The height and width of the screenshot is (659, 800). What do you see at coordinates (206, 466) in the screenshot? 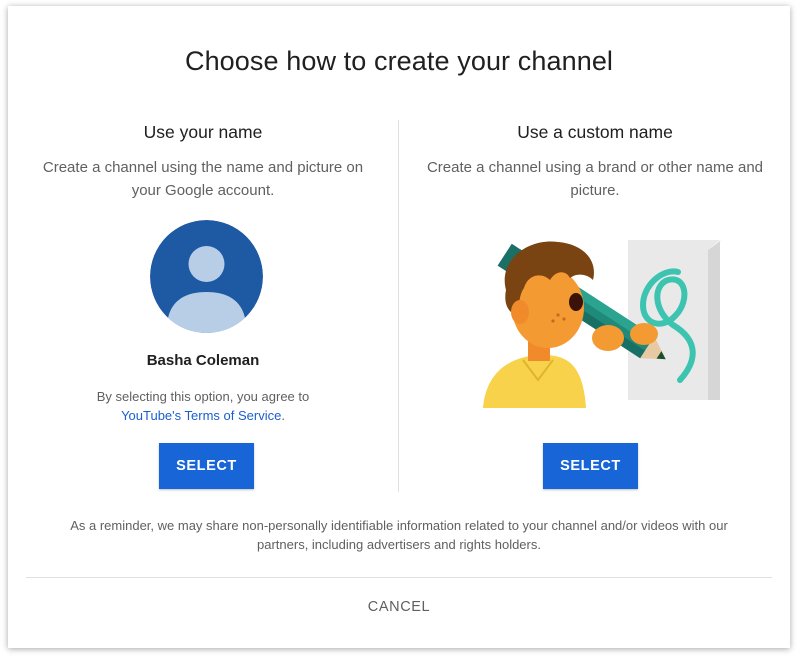
I see `select-use-your-name-button: SELECT` at bounding box center [206, 466].